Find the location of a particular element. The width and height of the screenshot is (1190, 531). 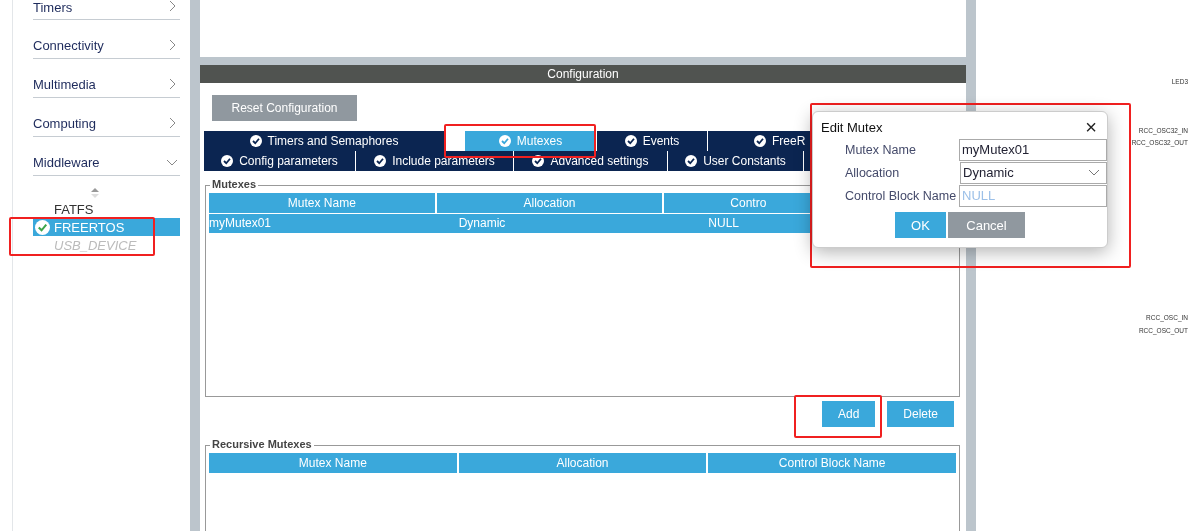

category-item: Timers is located at coordinates (106, 10).